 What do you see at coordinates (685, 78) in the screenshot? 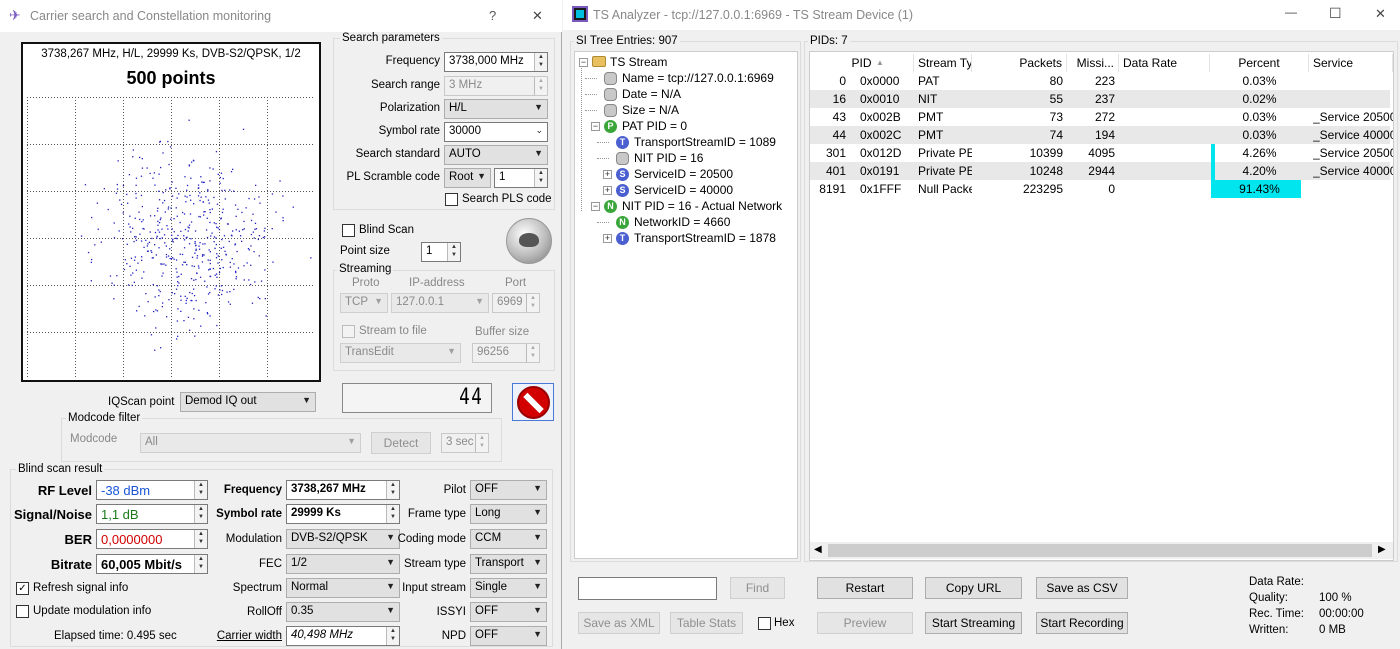
I see `tree-name: Name = tcp://127.0.0.1:6969` at bounding box center [685, 78].